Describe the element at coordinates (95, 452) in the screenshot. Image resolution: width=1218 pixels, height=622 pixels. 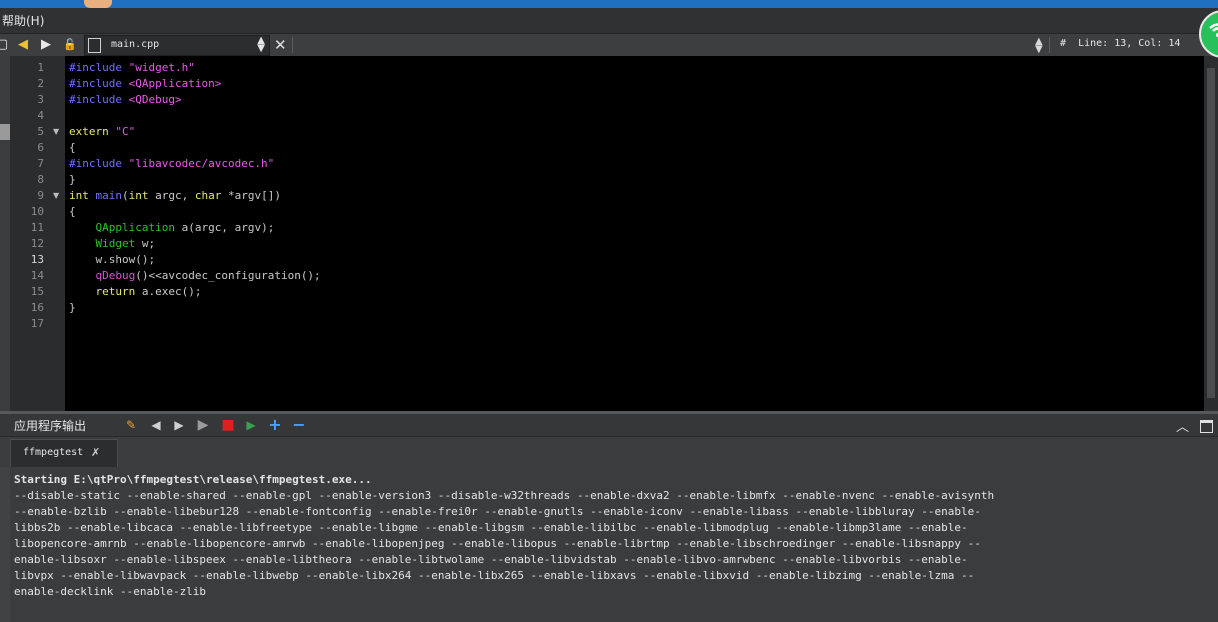
I see `pin-icon: ✗` at that location.